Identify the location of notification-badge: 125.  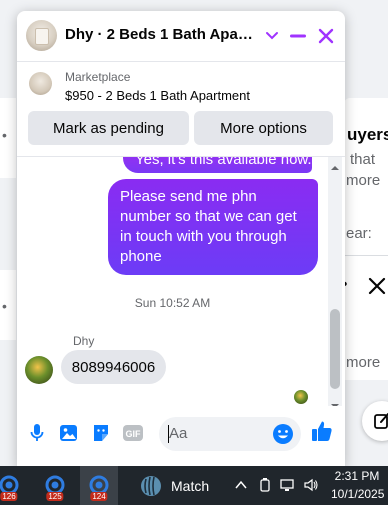
(55, 496).